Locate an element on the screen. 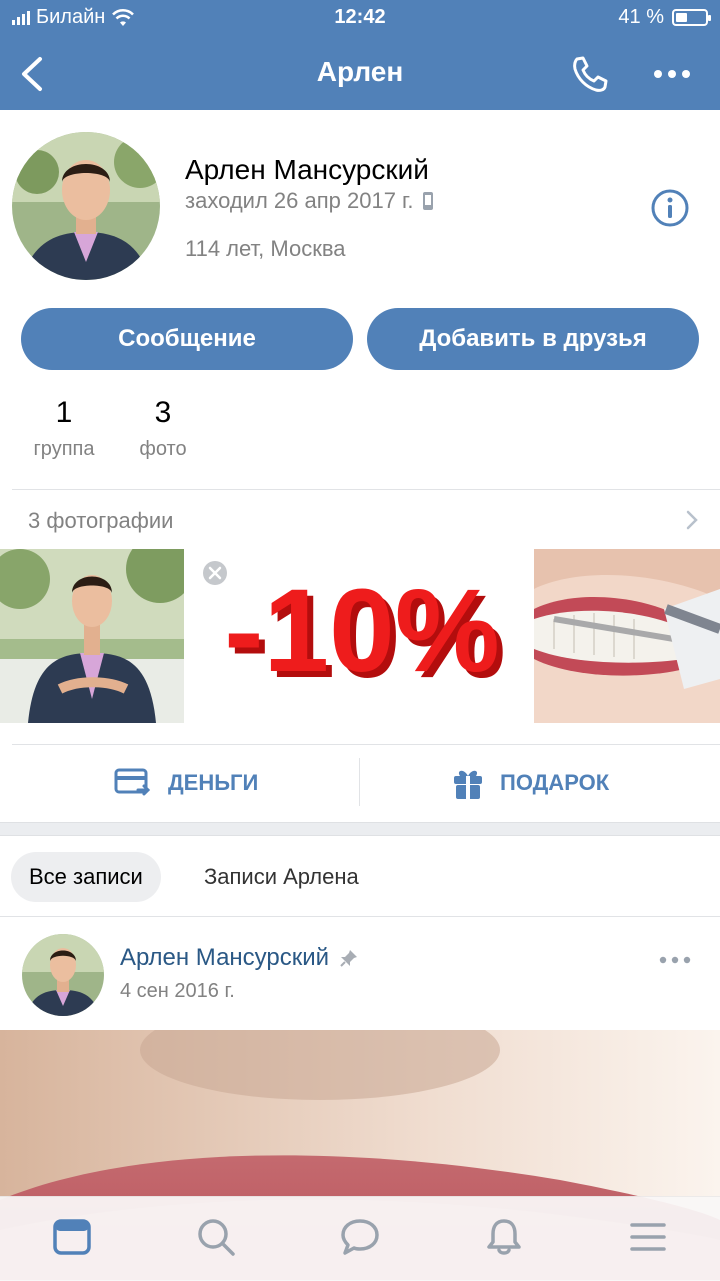 The width and height of the screenshot is (720, 1281). age-city: 114 лет, Москва is located at coordinates (265, 248).